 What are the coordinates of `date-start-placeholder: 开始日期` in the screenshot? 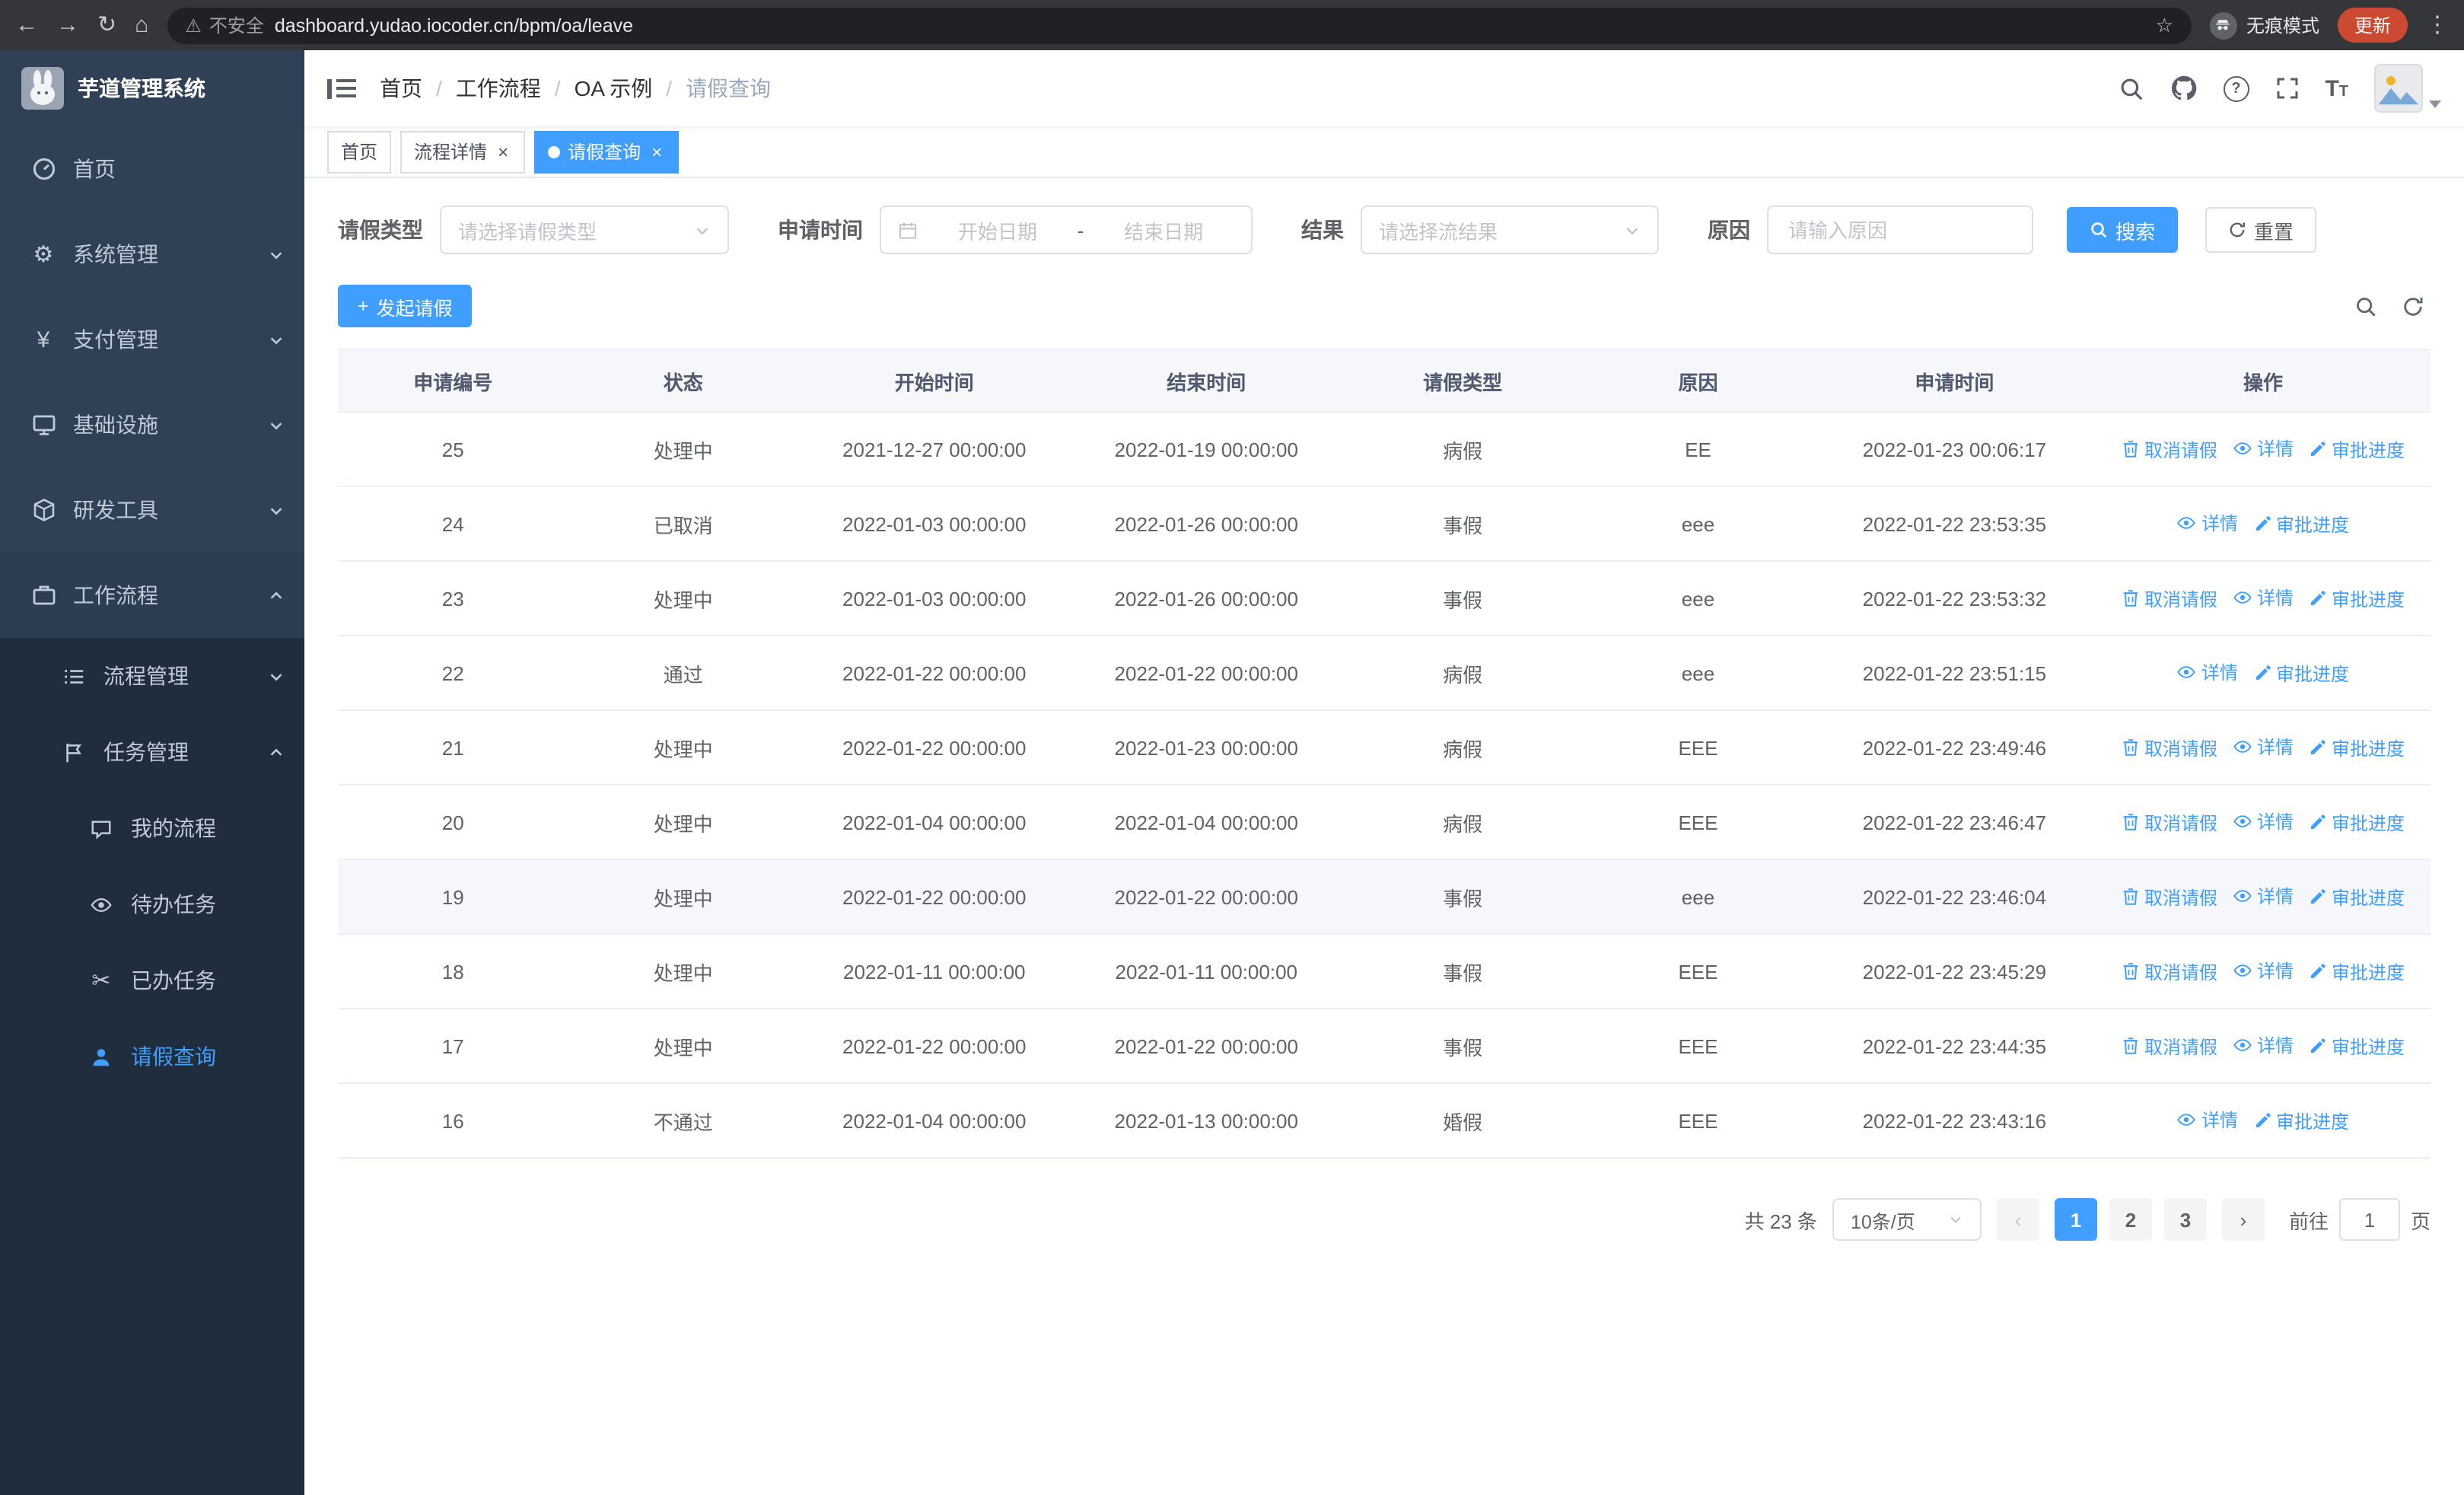 It's located at (997, 229).